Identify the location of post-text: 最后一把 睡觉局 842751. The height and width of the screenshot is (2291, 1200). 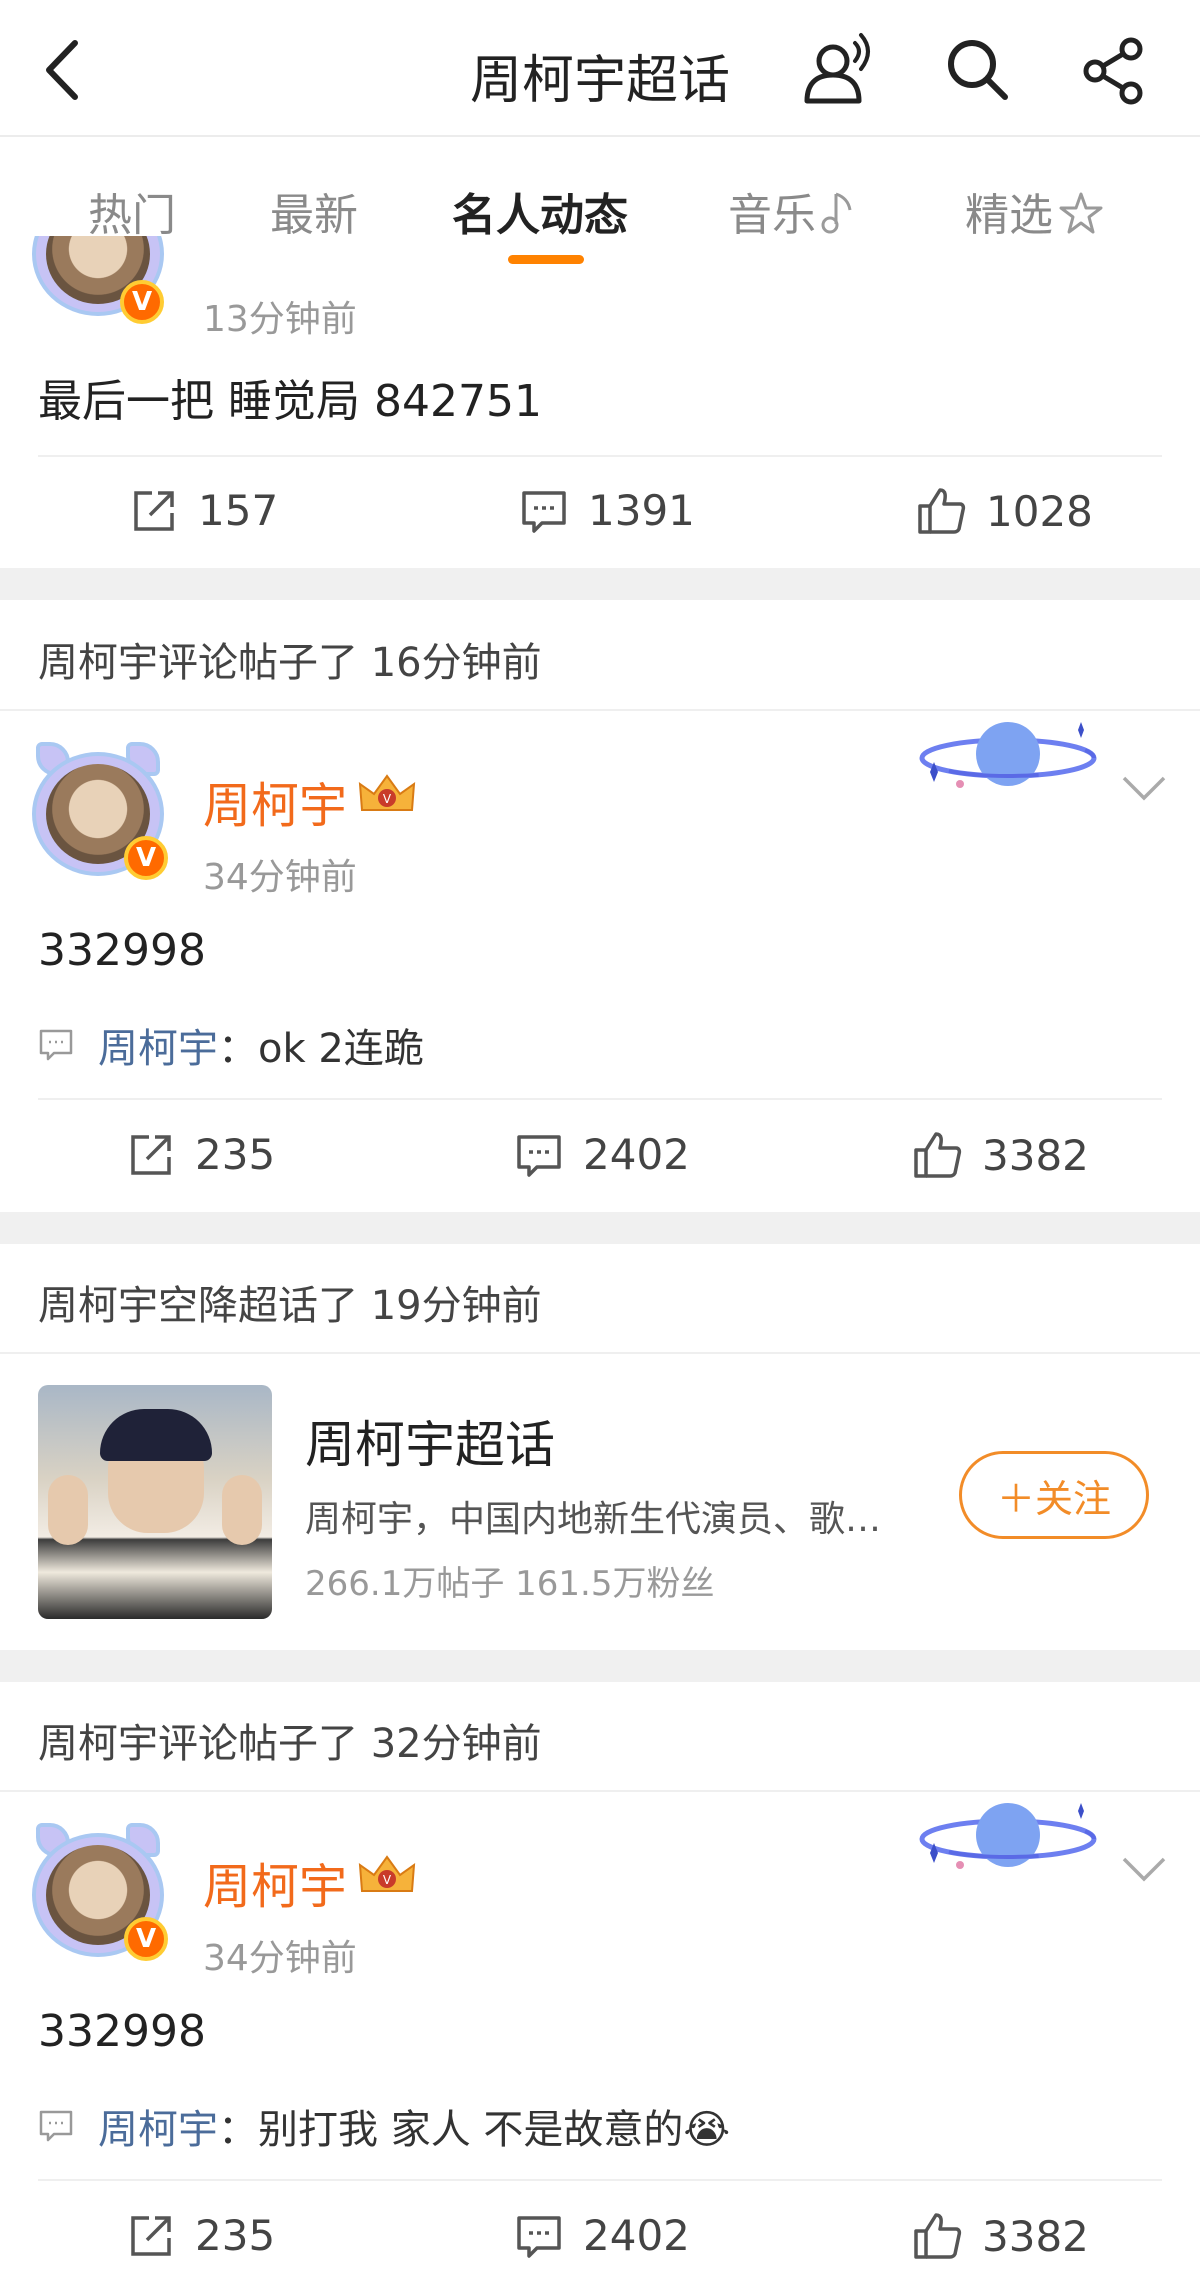
(290, 401).